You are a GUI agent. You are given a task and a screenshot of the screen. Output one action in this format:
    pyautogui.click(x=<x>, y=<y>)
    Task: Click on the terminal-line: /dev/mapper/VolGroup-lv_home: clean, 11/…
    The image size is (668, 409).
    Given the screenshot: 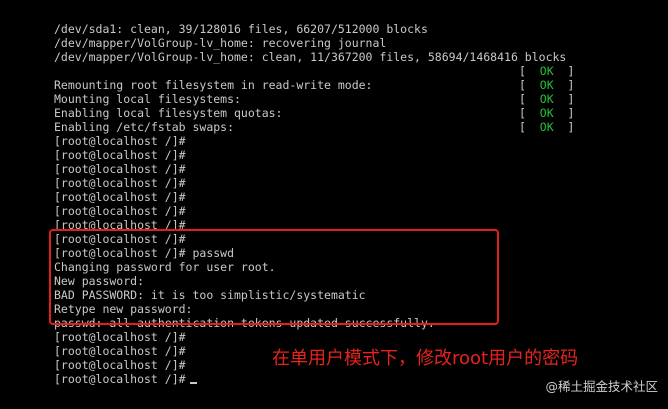 What is the action you would take?
    pyautogui.click(x=354, y=57)
    